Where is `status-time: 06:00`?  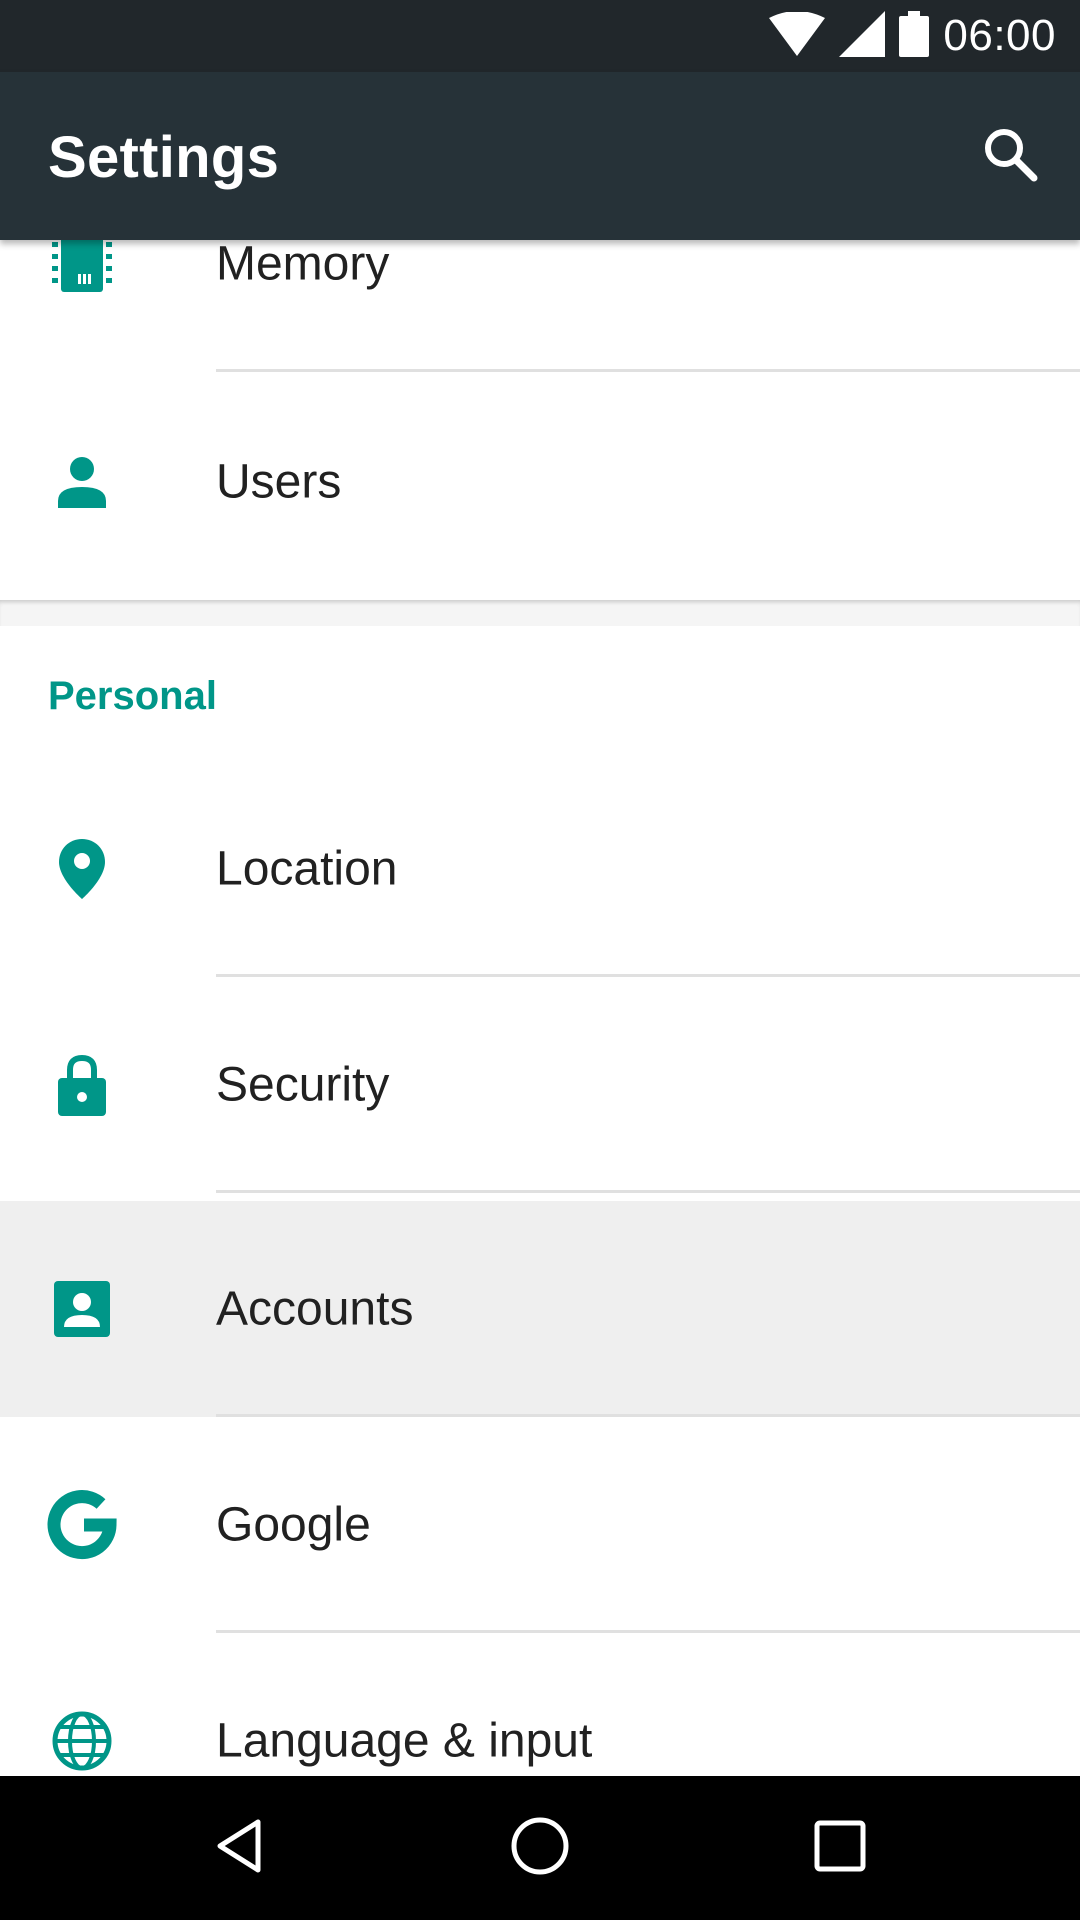
status-time: 06:00 is located at coordinates (999, 35).